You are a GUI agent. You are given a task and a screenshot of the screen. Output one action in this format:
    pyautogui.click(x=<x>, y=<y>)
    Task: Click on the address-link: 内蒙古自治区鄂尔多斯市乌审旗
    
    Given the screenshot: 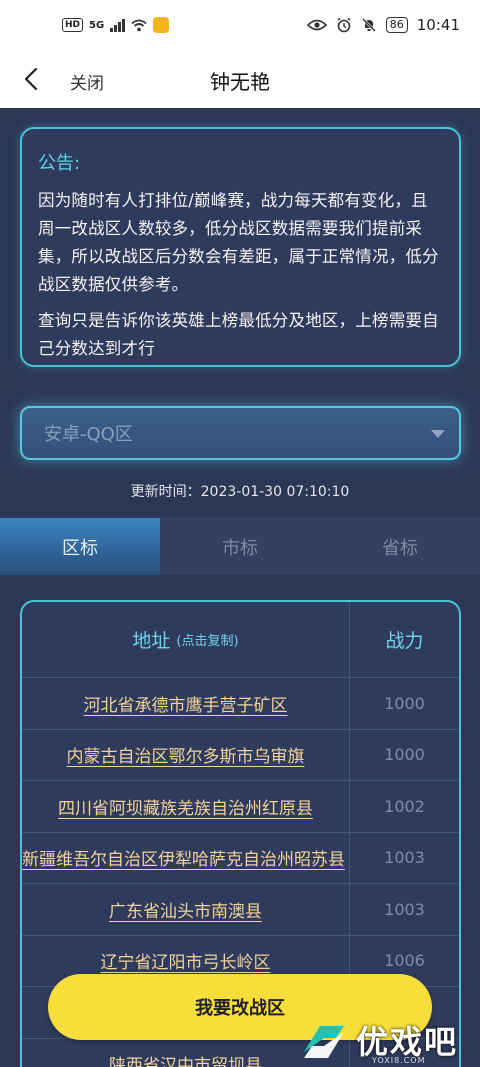 What is the action you would take?
    pyautogui.click(x=186, y=754)
    